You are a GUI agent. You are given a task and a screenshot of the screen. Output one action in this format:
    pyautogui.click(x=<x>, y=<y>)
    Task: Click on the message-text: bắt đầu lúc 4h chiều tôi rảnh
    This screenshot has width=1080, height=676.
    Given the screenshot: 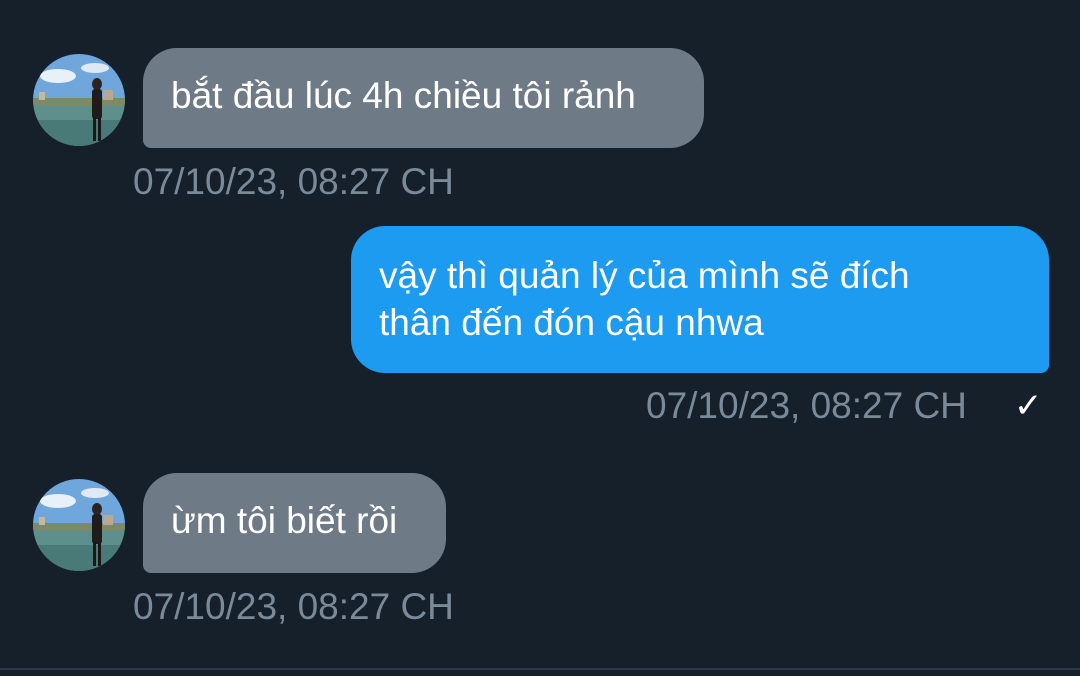 What is the action you would take?
    pyautogui.click(x=403, y=95)
    